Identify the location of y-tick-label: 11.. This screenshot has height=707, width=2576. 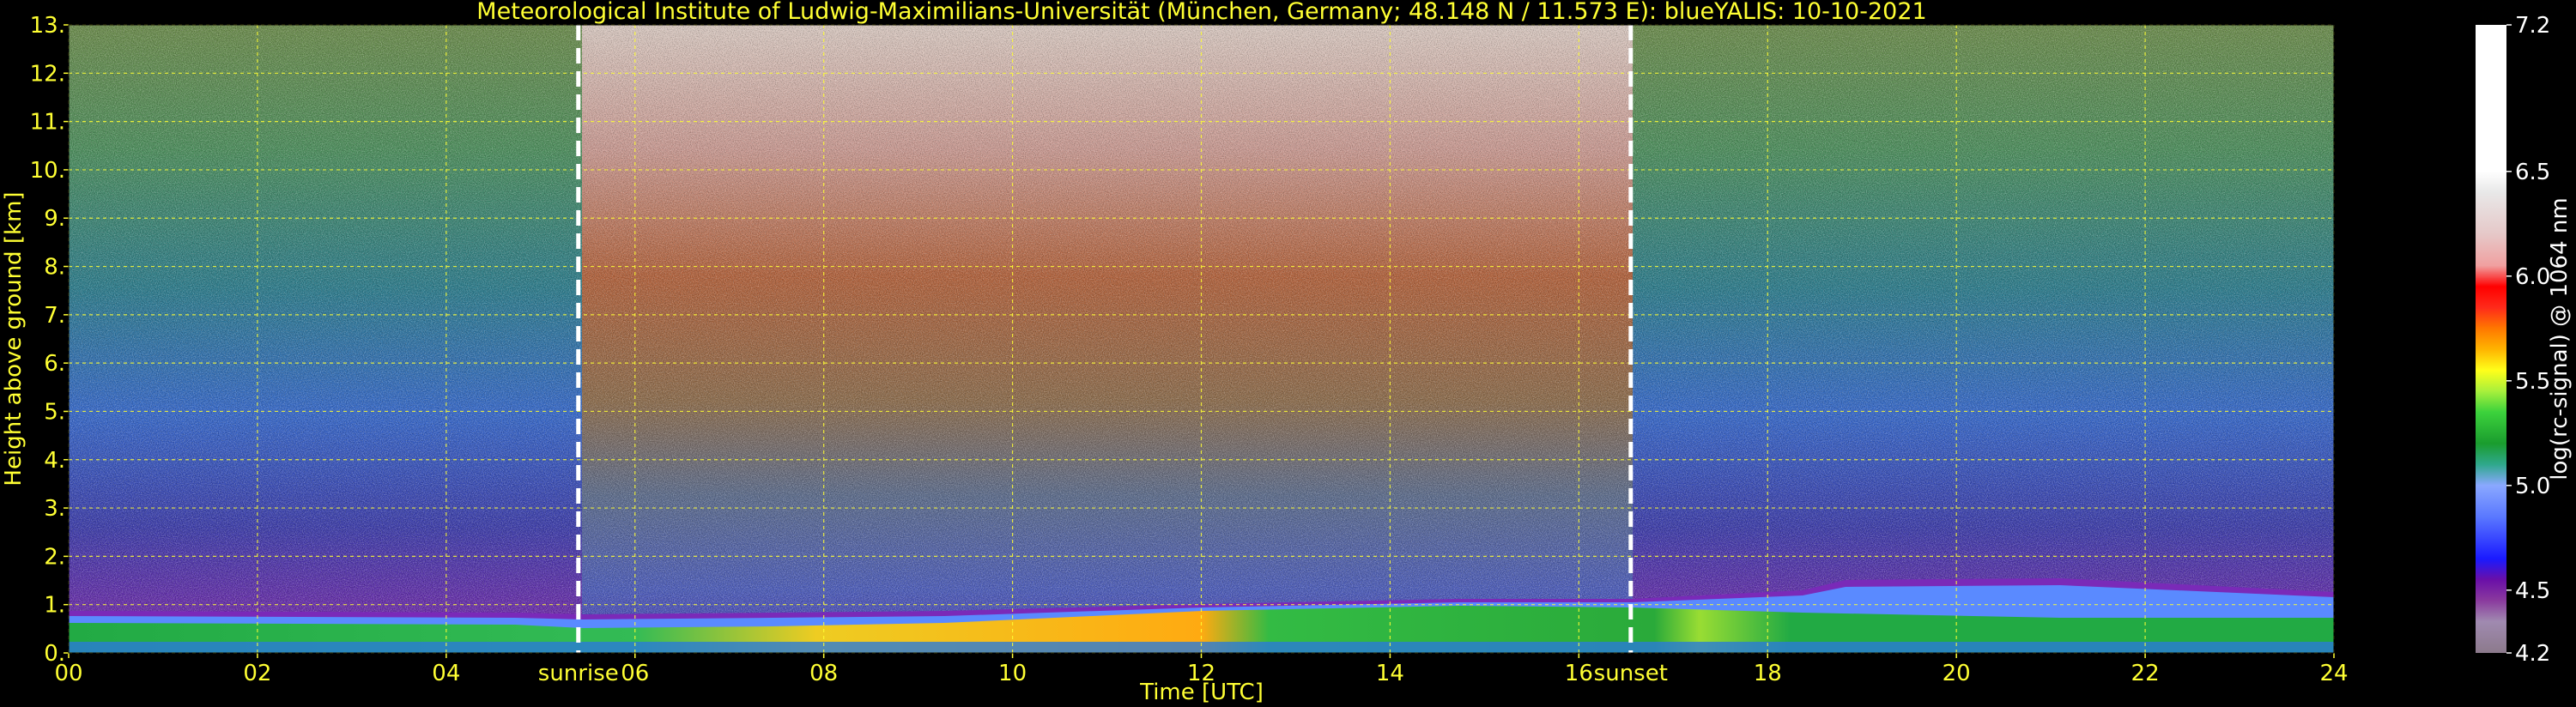
(47, 123).